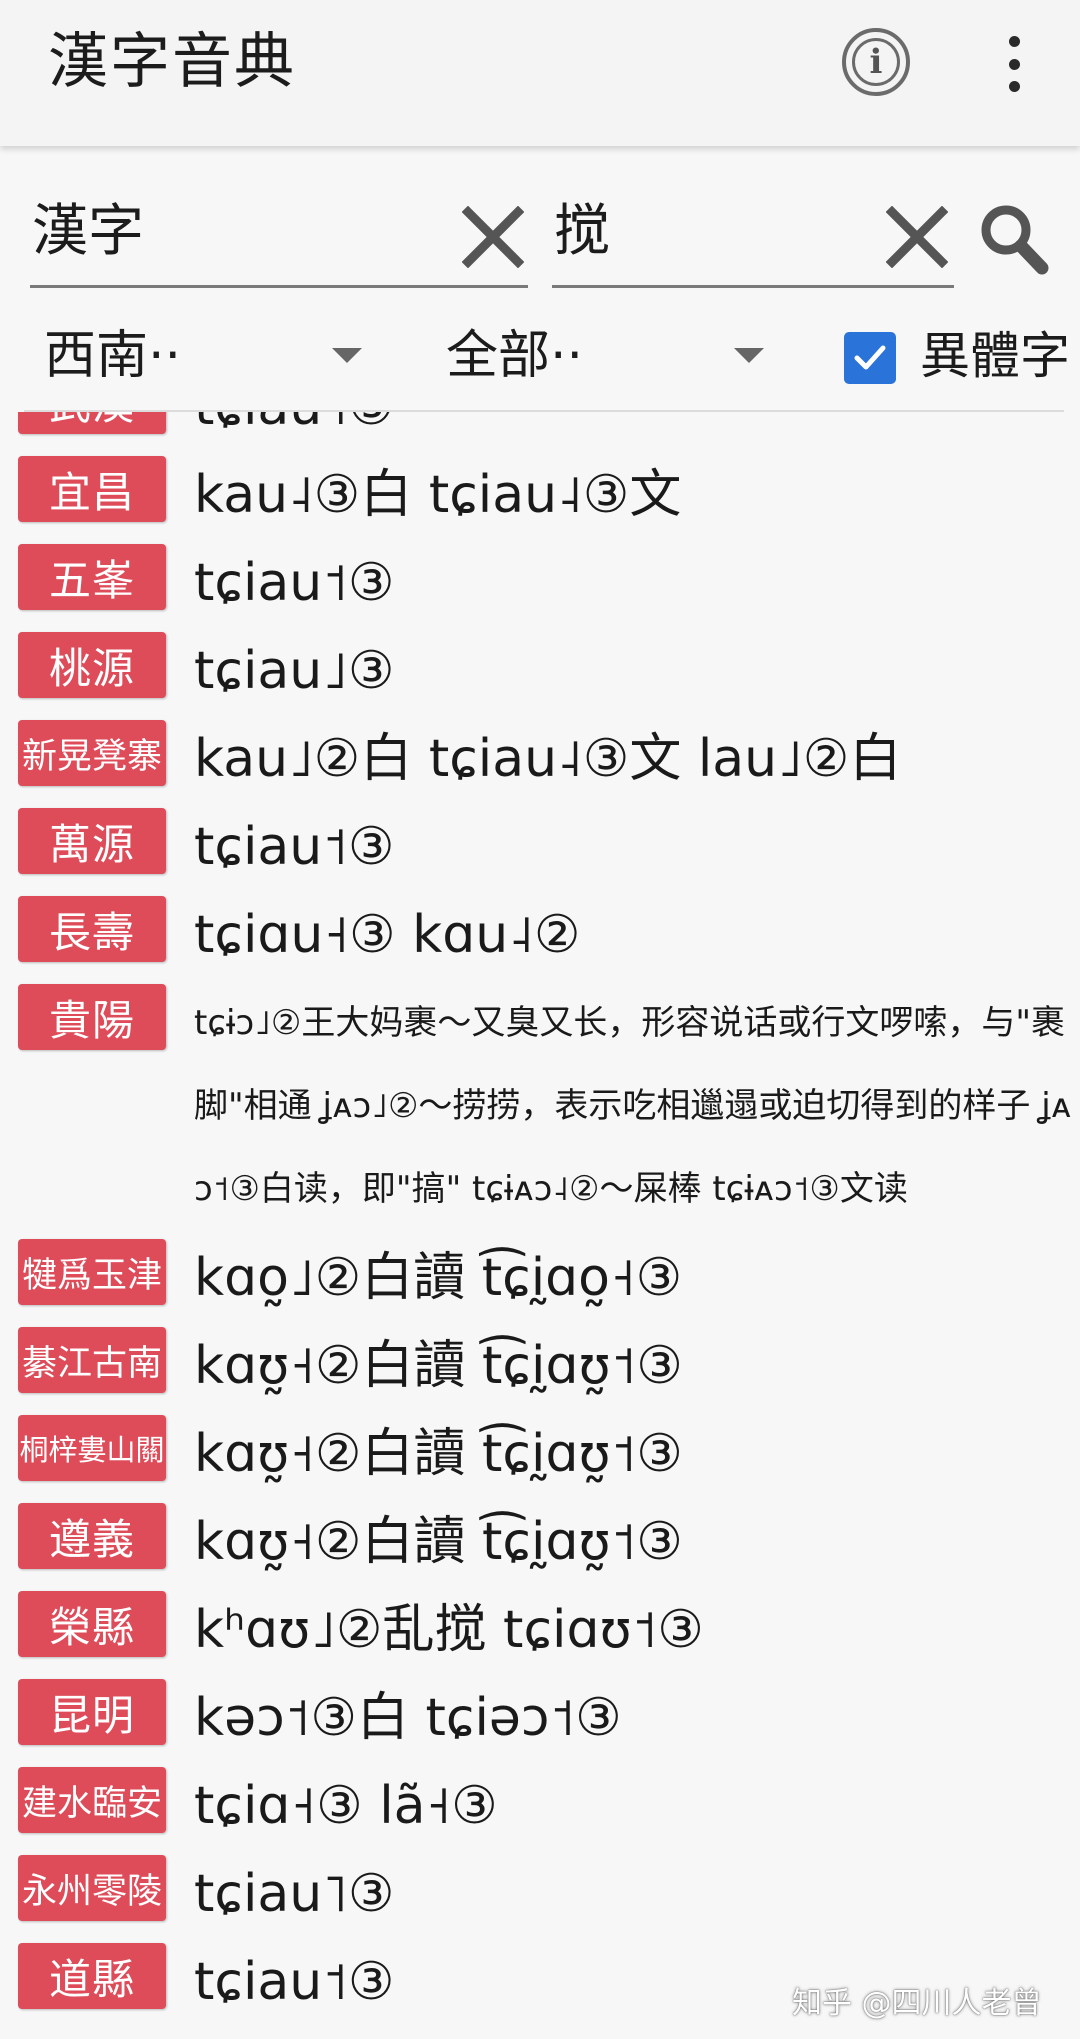  I want to click on dialect-tag: 綦江古南, so click(92, 1360).